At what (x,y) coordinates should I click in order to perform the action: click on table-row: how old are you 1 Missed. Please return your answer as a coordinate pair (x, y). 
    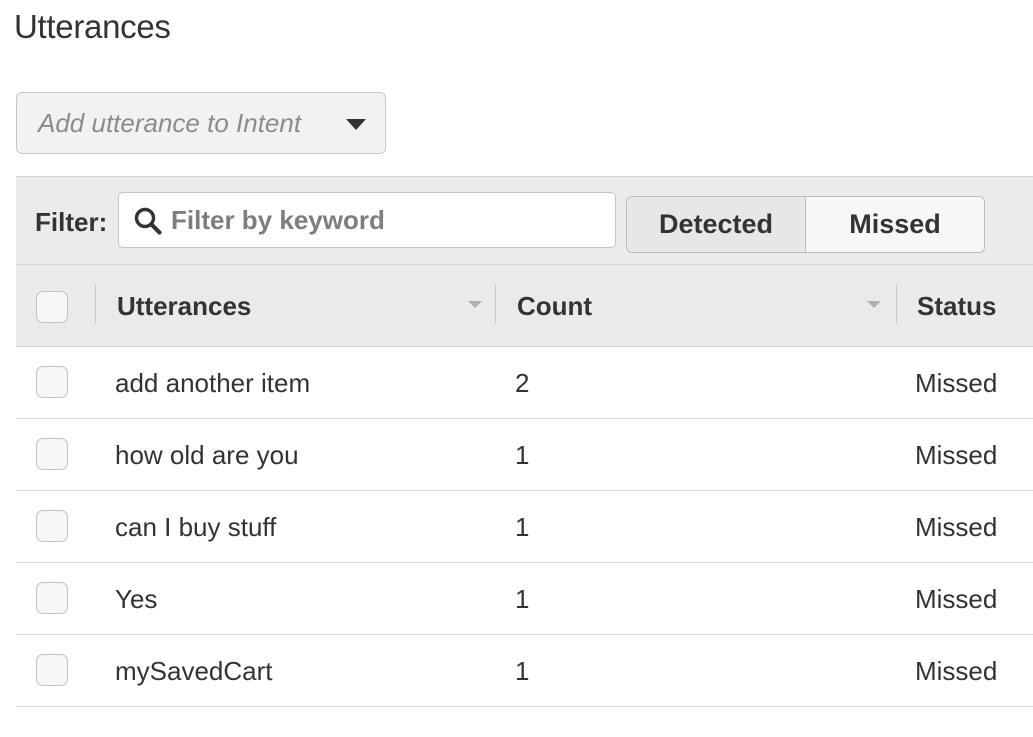
    Looking at the image, I should click on (524, 455).